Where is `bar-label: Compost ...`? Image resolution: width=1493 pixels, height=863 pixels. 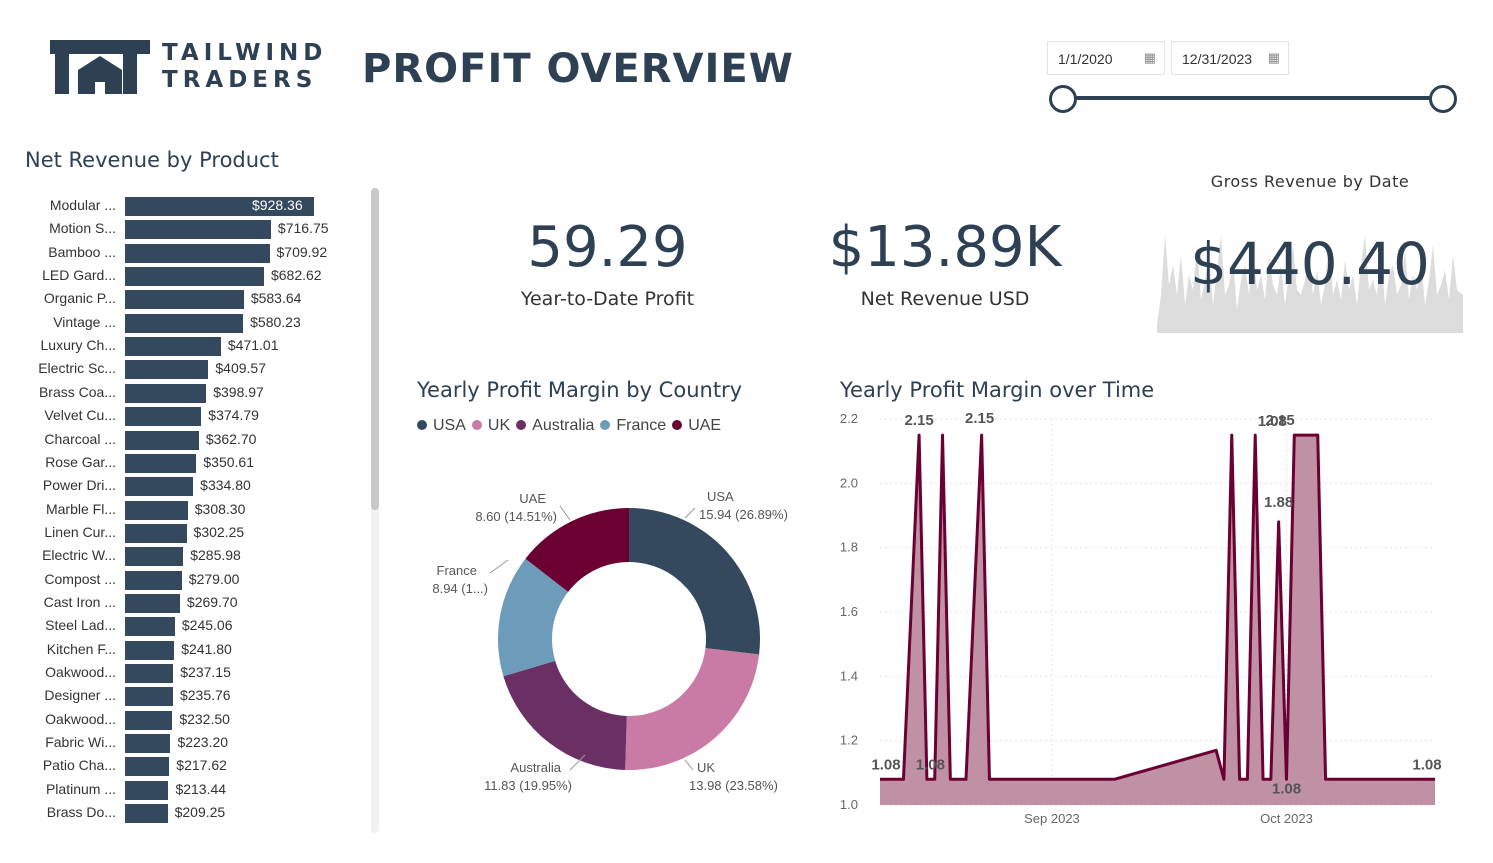
bar-label: Compost ... is located at coordinates (80, 578).